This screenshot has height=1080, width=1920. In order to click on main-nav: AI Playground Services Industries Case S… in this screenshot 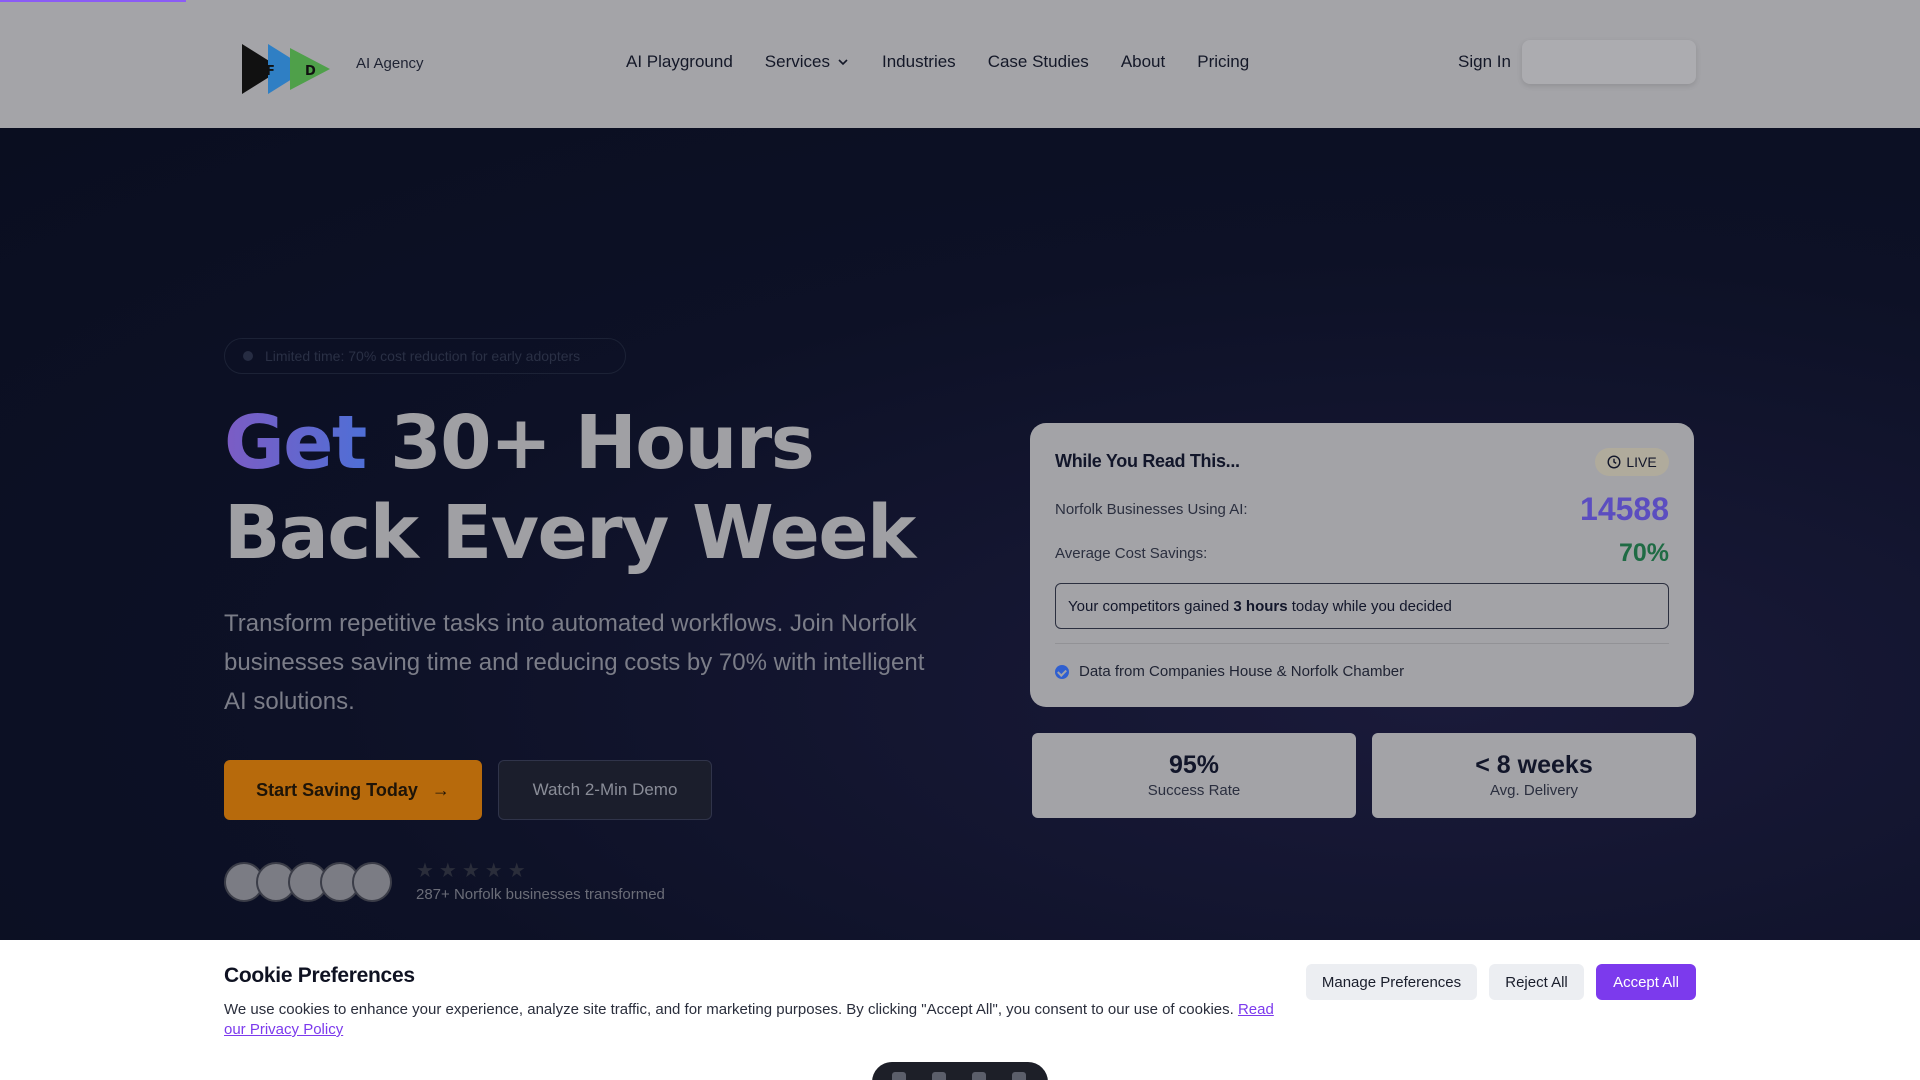, I will do `click(953, 62)`.